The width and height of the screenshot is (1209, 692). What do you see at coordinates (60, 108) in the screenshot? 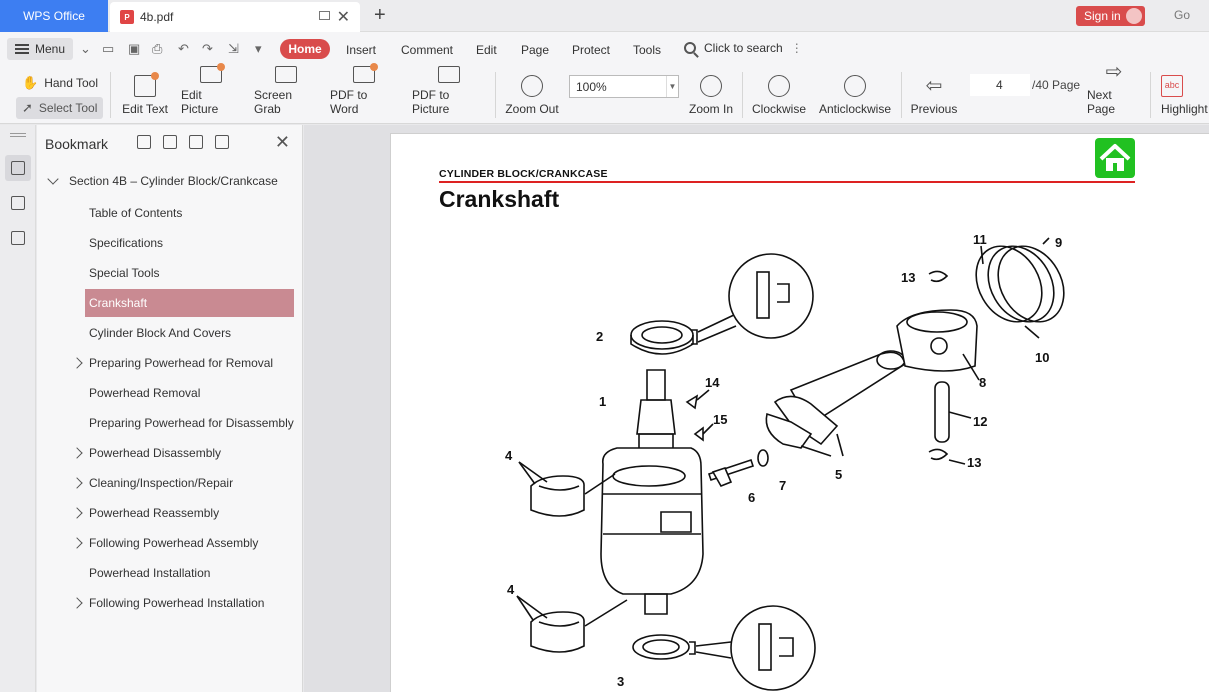
I see `select-tool-button: ➚ Select Tool` at bounding box center [60, 108].